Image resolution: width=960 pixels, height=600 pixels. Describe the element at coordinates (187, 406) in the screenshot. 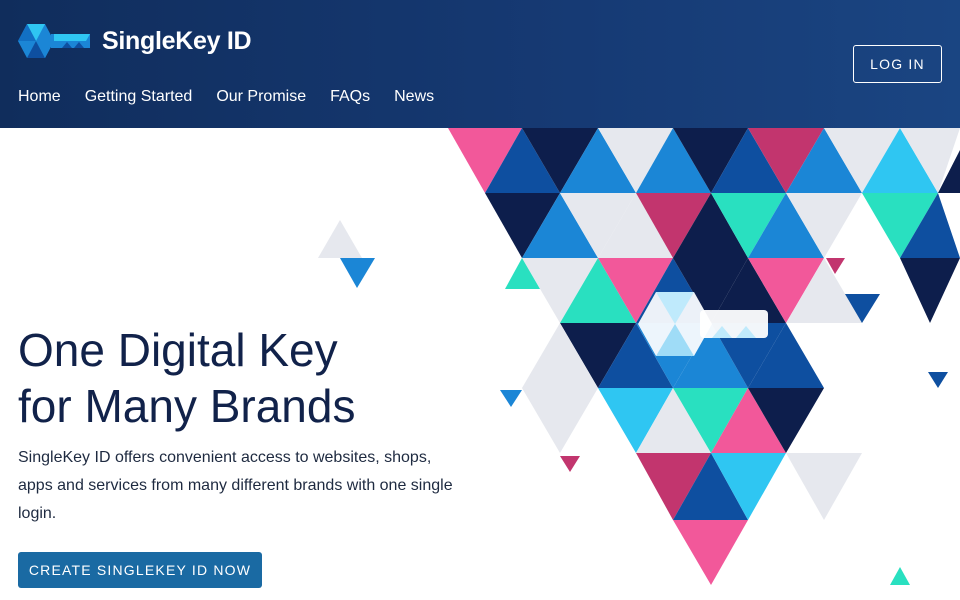

I see `hero-title-line-2: for Many Brands` at that location.